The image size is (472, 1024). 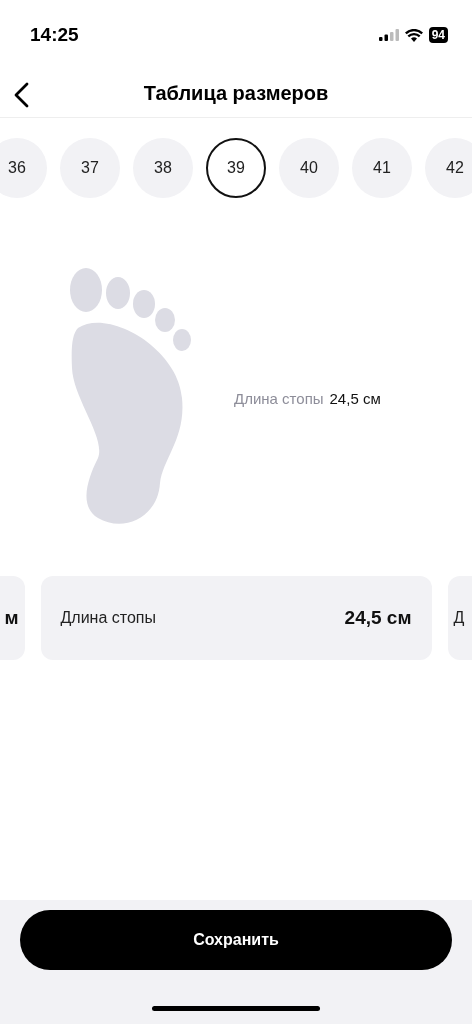 What do you see at coordinates (448, 168) in the screenshot?
I see `size-chip: 42` at bounding box center [448, 168].